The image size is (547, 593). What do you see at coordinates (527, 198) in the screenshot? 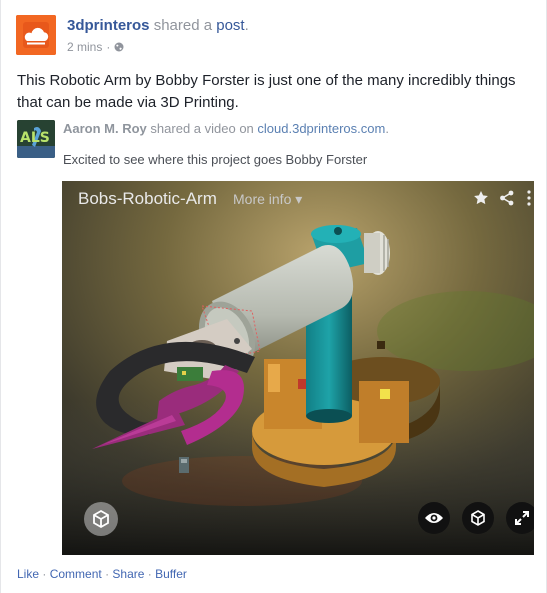
I see `more-options-icon` at bounding box center [527, 198].